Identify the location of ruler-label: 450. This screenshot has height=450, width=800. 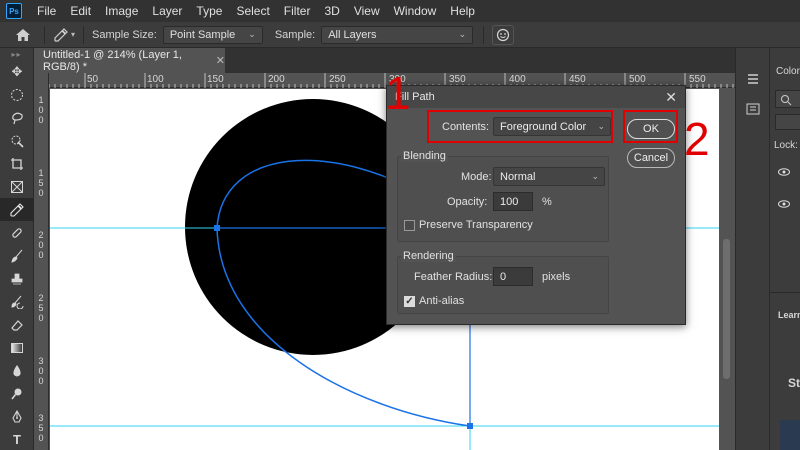
(577, 79).